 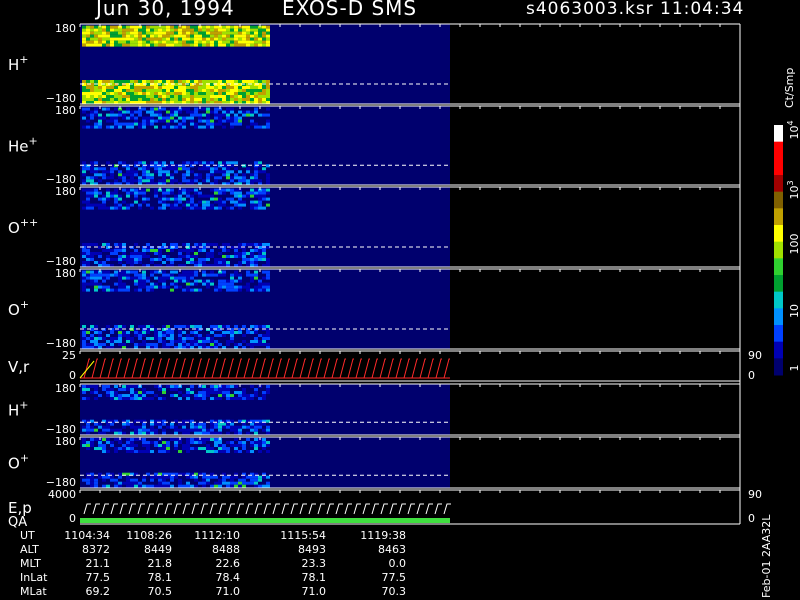 I want to click on colorbar-segment, so click(x=778, y=300).